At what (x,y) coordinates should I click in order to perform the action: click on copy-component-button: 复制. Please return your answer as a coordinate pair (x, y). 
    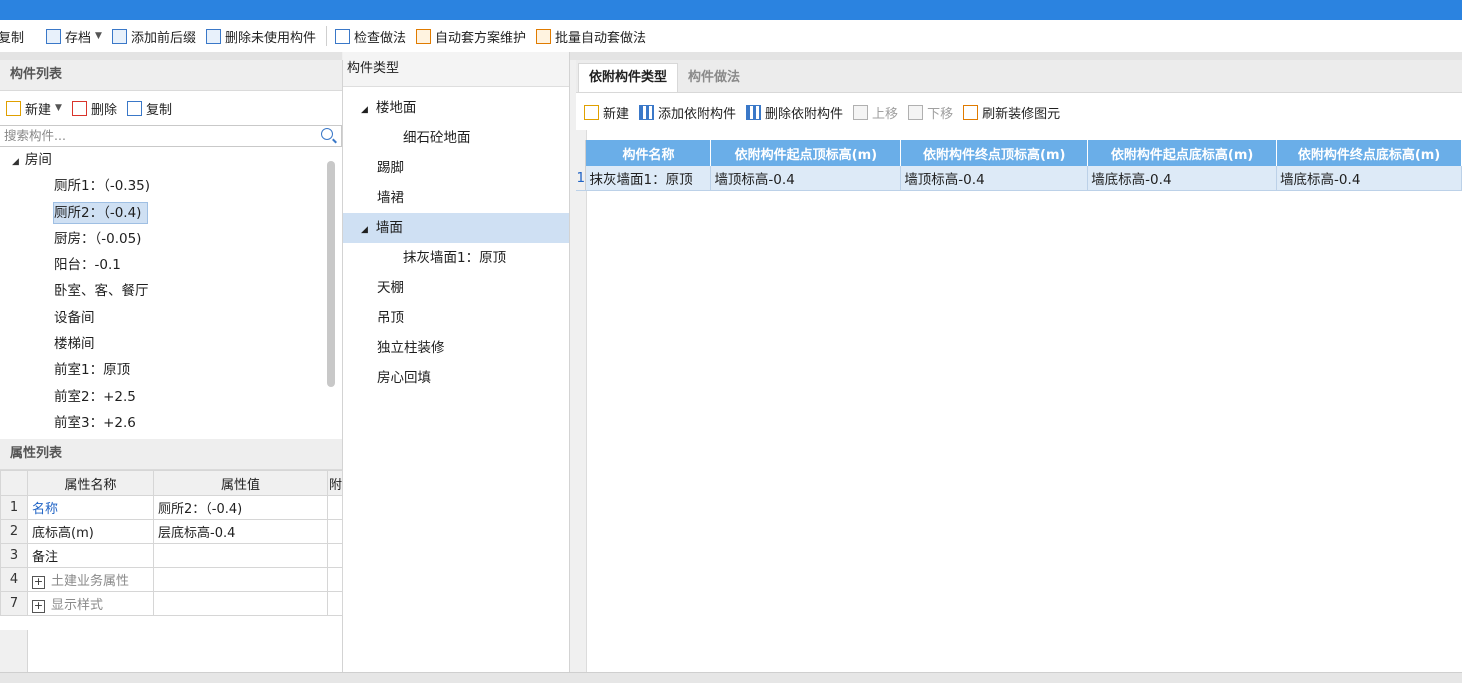
    Looking at the image, I should click on (152, 108).